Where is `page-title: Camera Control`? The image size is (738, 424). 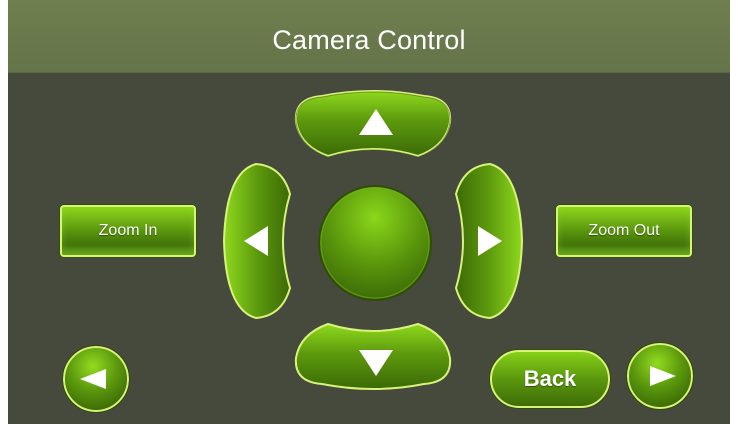 page-title: Camera Control is located at coordinates (369, 40).